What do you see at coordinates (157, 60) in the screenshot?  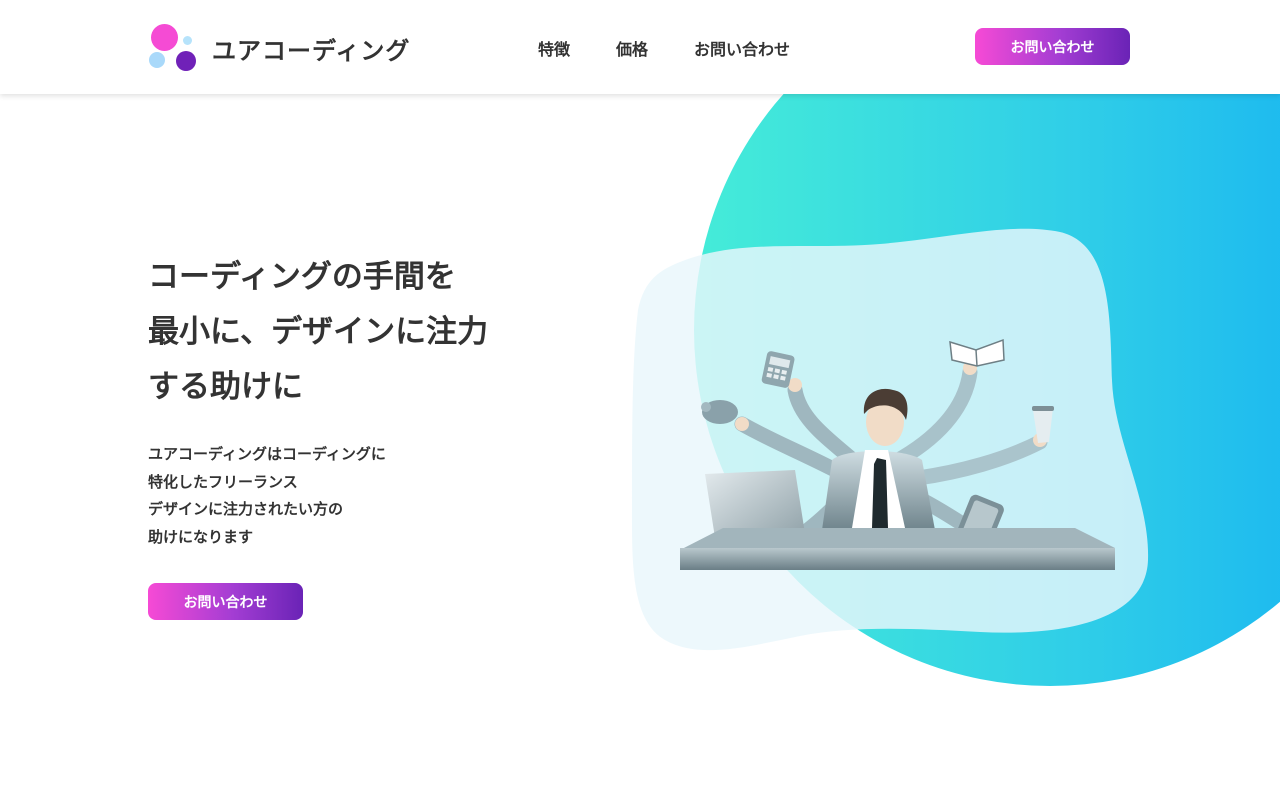 I see `logo-dot-light` at bounding box center [157, 60].